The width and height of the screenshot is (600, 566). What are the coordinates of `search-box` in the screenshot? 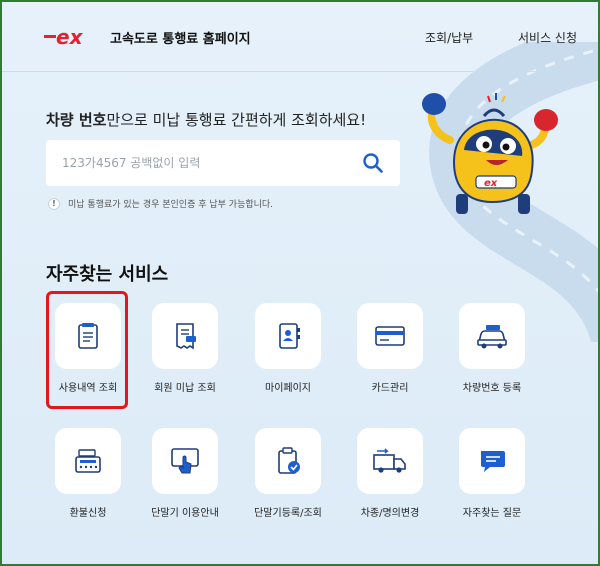 It's located at (223, 163).